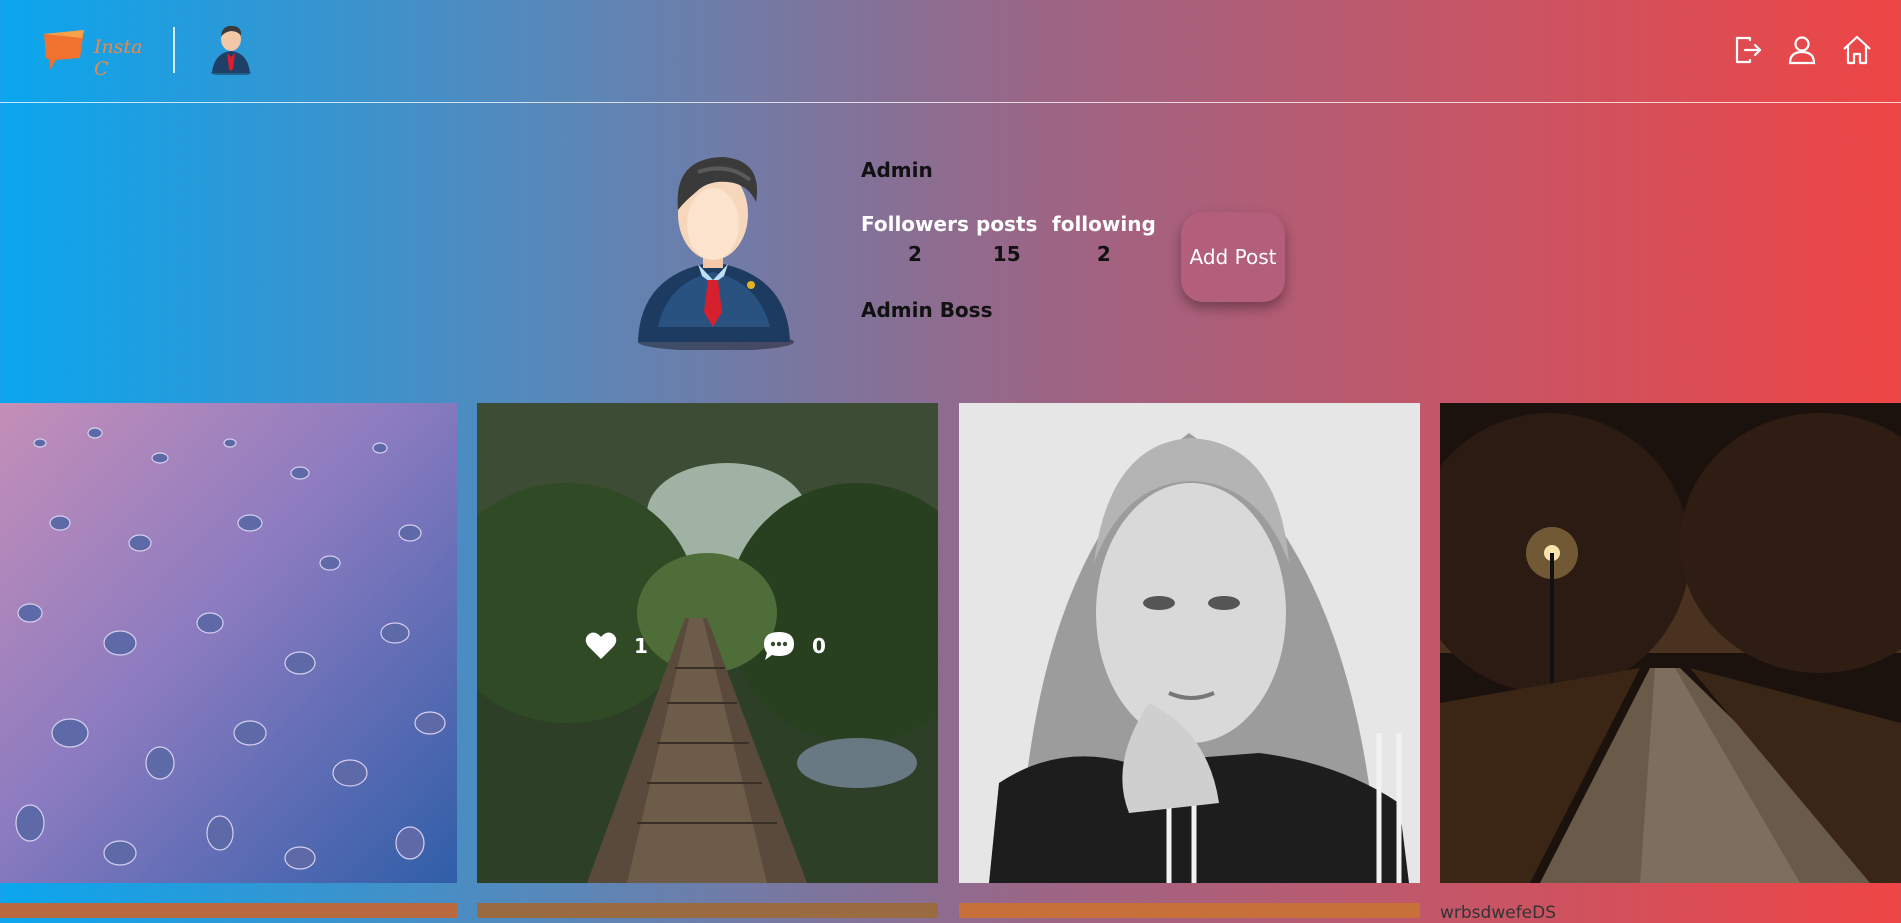  Describe the element at coordinates (1233, 257) in the screenshot. I see `add-post-button: Add Post` at that location.